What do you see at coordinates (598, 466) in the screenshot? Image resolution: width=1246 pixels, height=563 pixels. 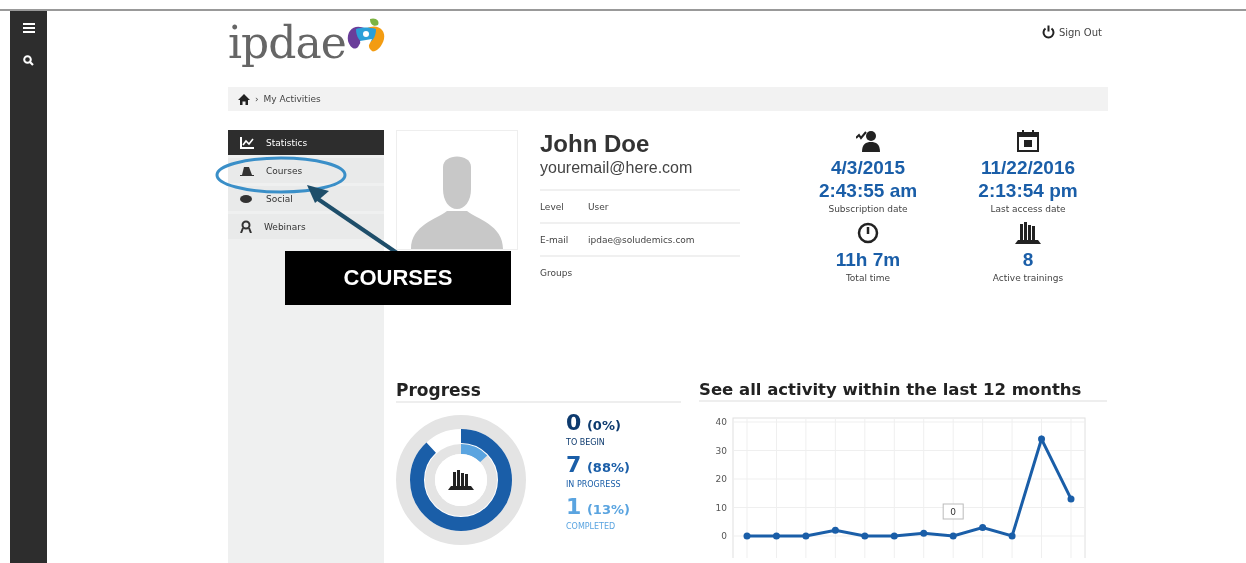 I see `progress-count: 7 (88%)` at bounding box center [598, 466].